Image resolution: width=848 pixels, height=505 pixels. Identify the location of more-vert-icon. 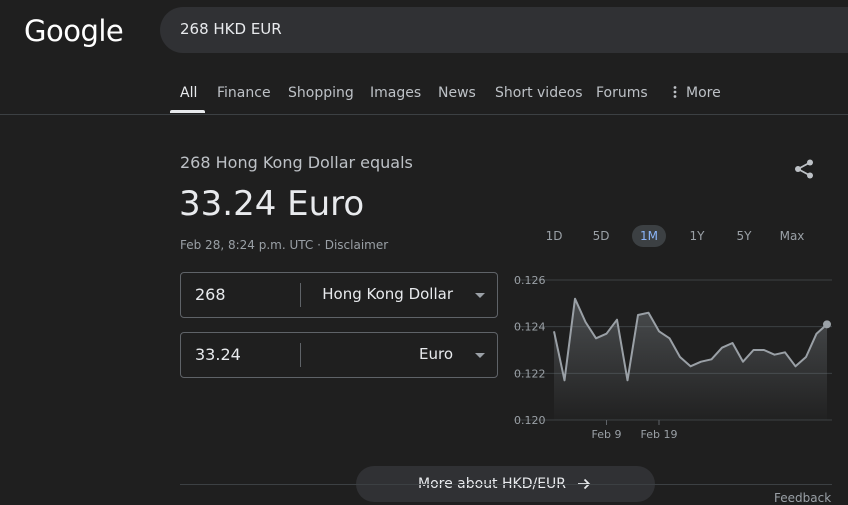
(675, 92).